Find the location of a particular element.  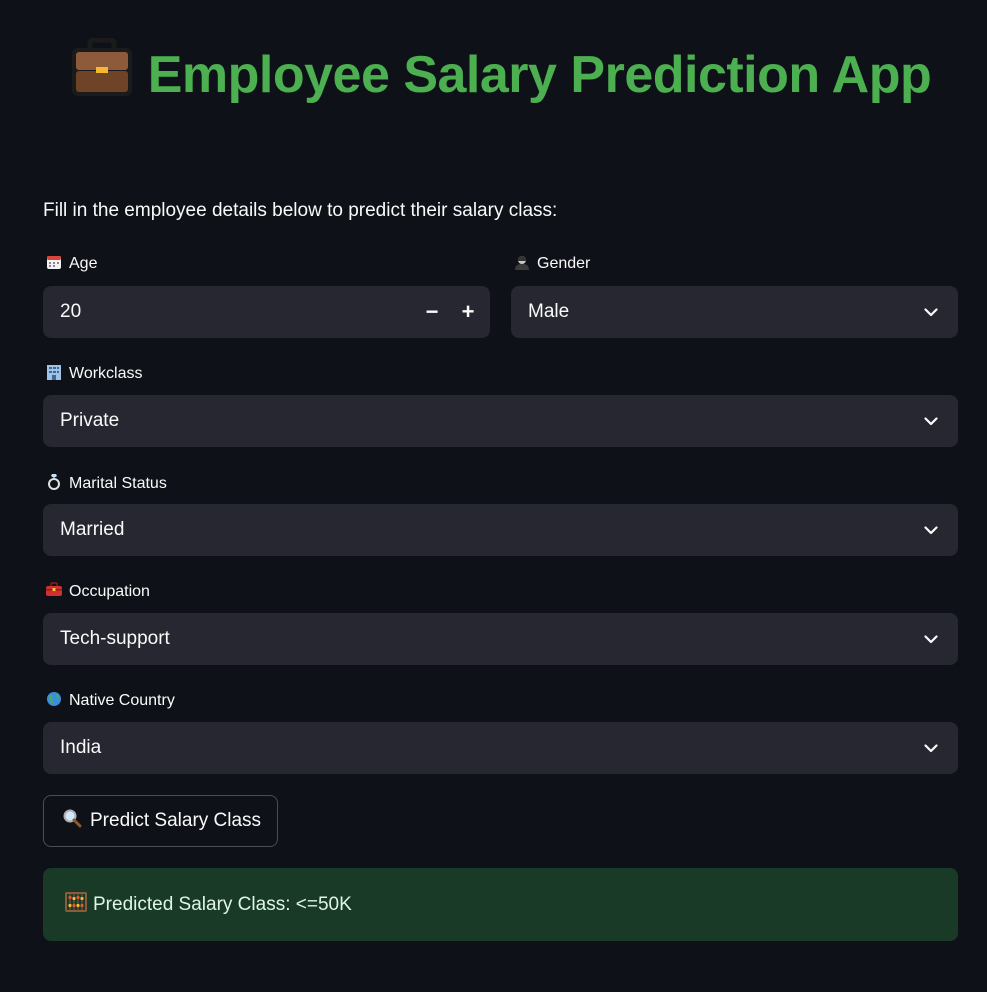

gender-label: Gender is located at coordinates (551, 264).